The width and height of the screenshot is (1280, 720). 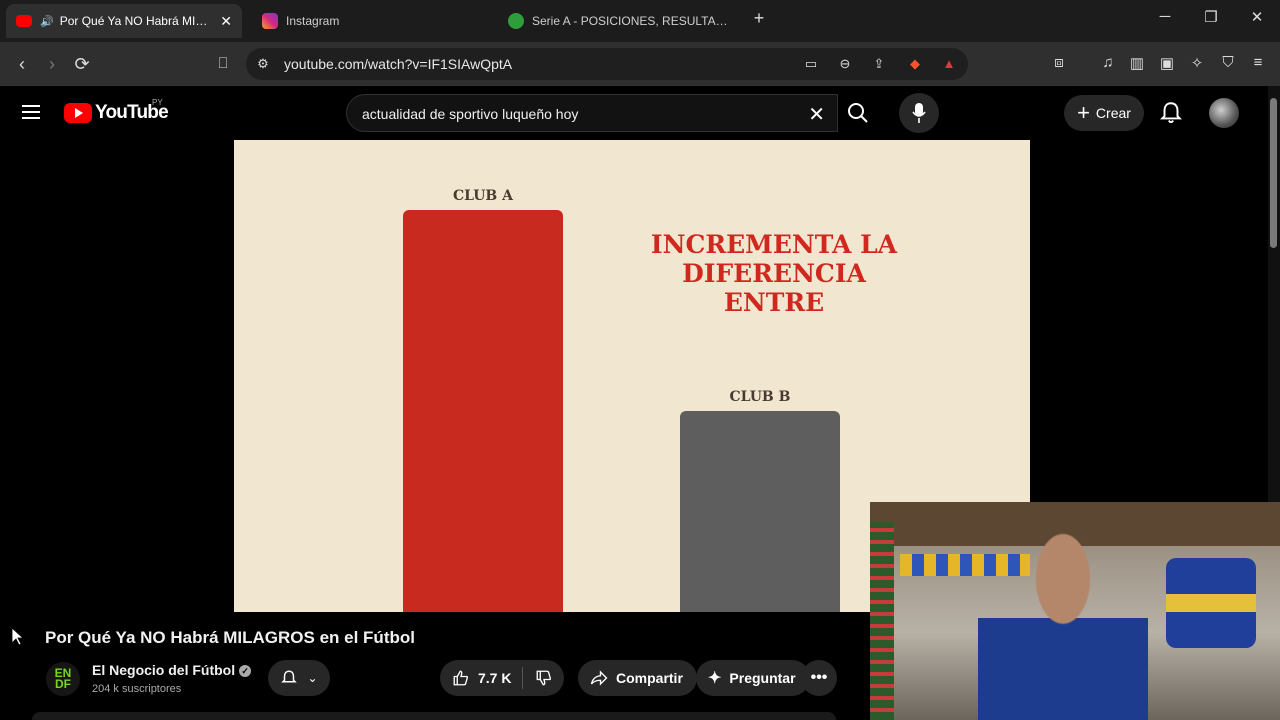 What do you see at coordinates (24, 21) in the screenshot?
I see `youtube-icon` at bounding box center [24, 21].